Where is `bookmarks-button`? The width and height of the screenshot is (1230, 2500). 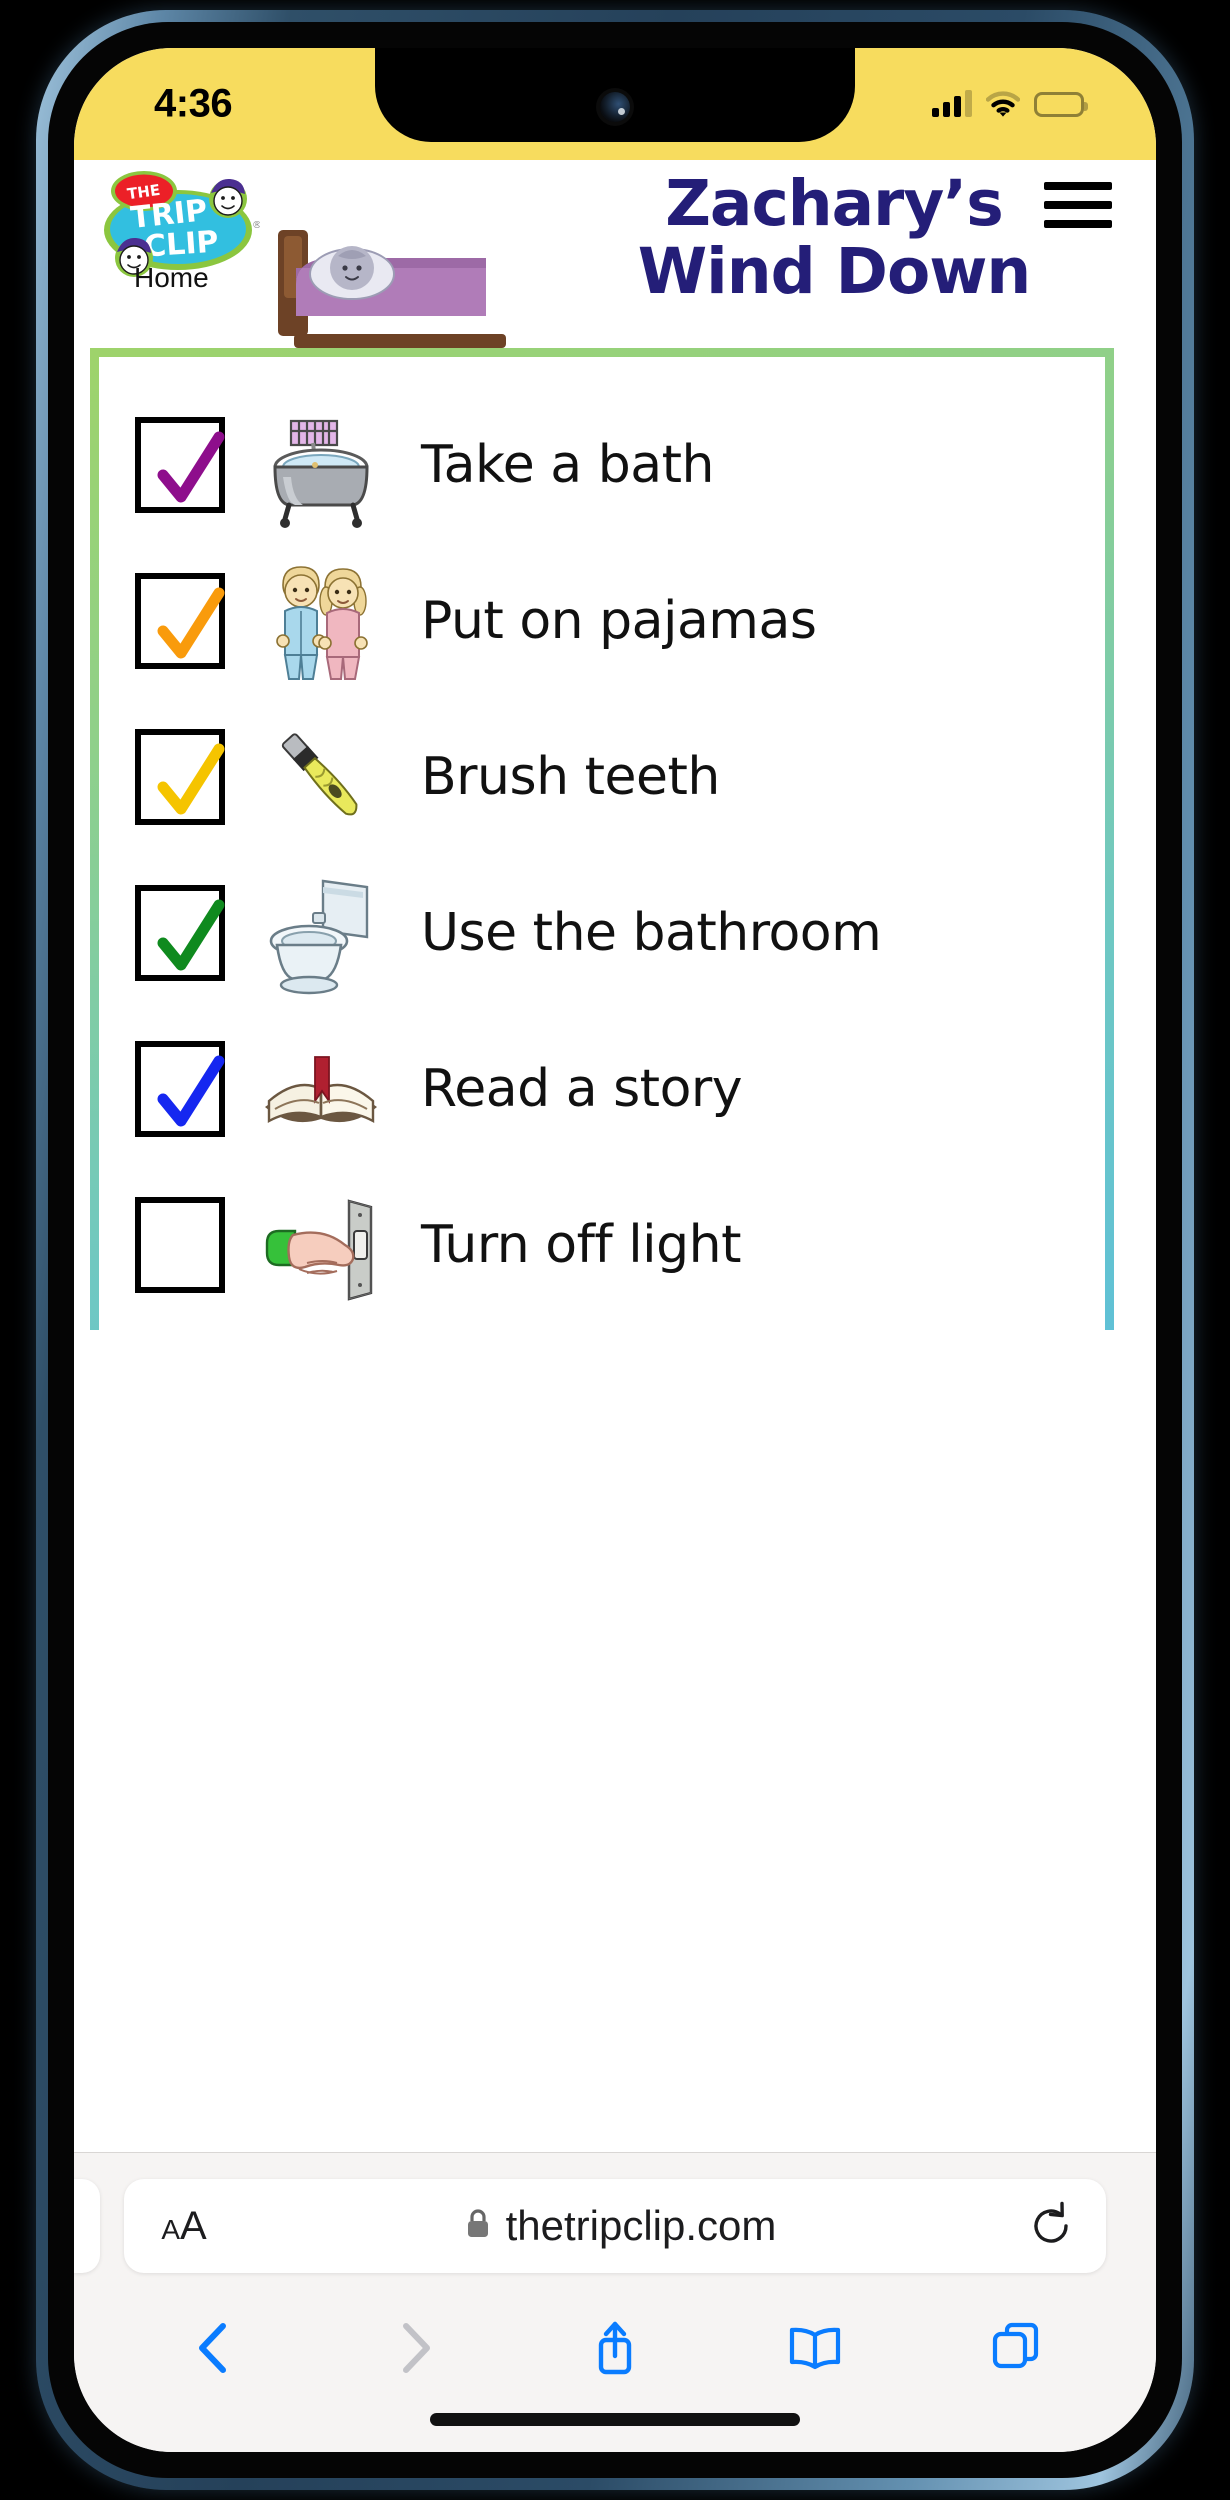 bookmarks-button is located at coordinates (815, 2348).